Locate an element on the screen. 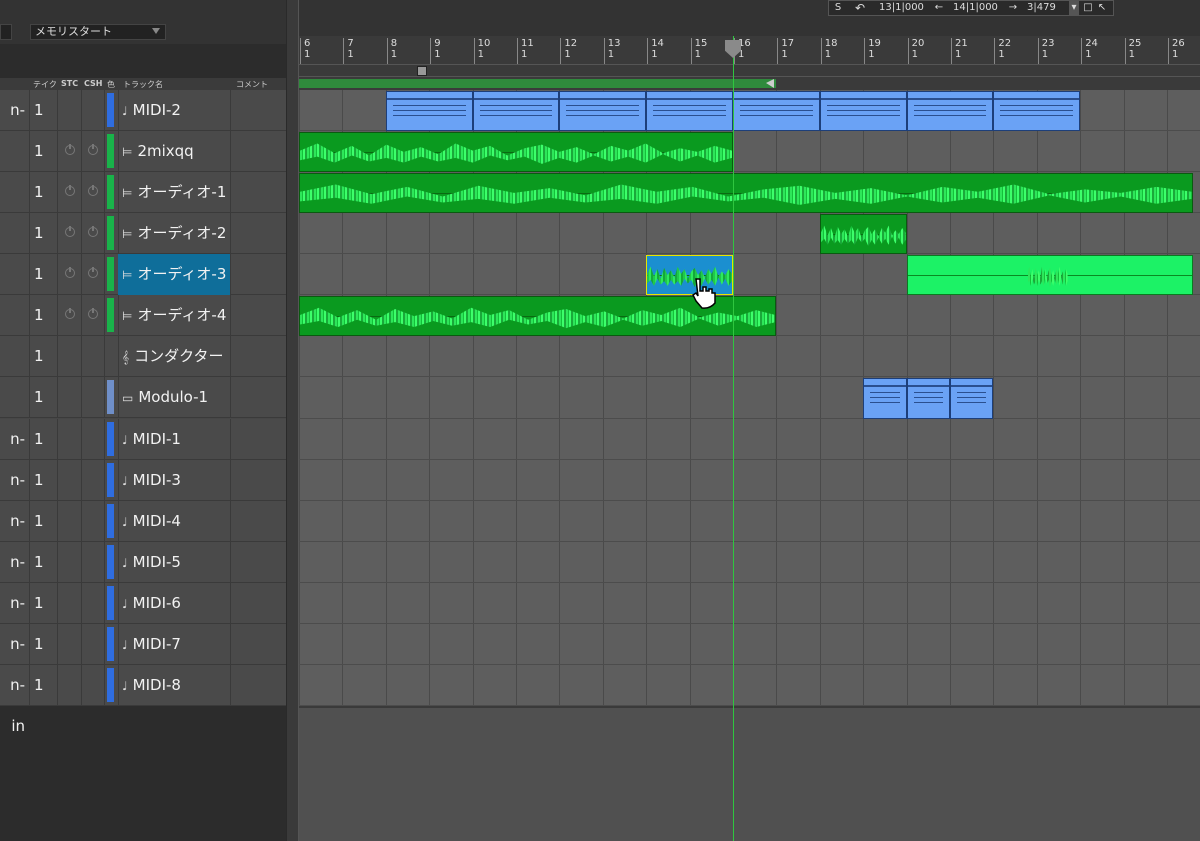 The height and width of the screenshot is (841, 1200). memory-start-dropdown: メモリスタート is located at coordinates (98, 32).